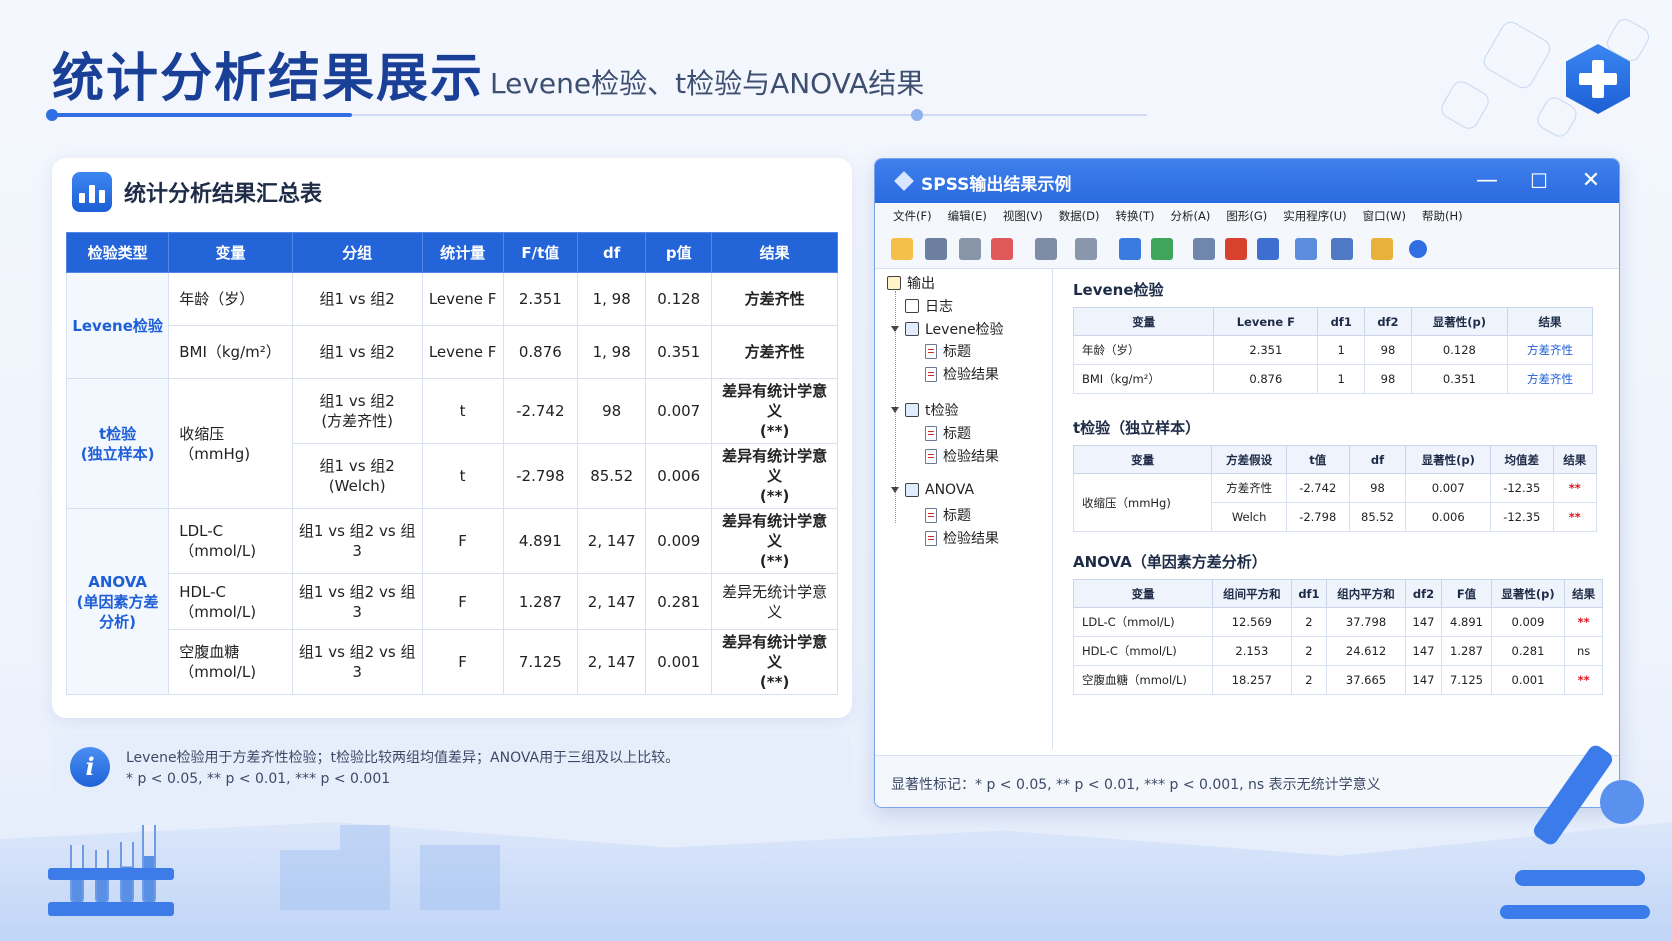  I want to click on variable-cell: BMI（kg/m²）, so click(230, 352).